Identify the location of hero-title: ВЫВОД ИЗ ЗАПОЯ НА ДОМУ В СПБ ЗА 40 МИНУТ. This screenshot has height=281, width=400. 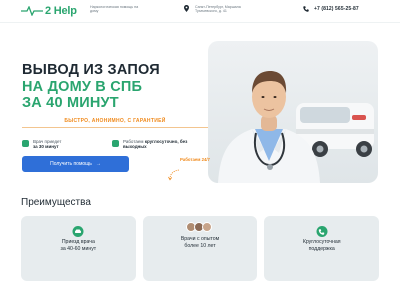
(91, 87).